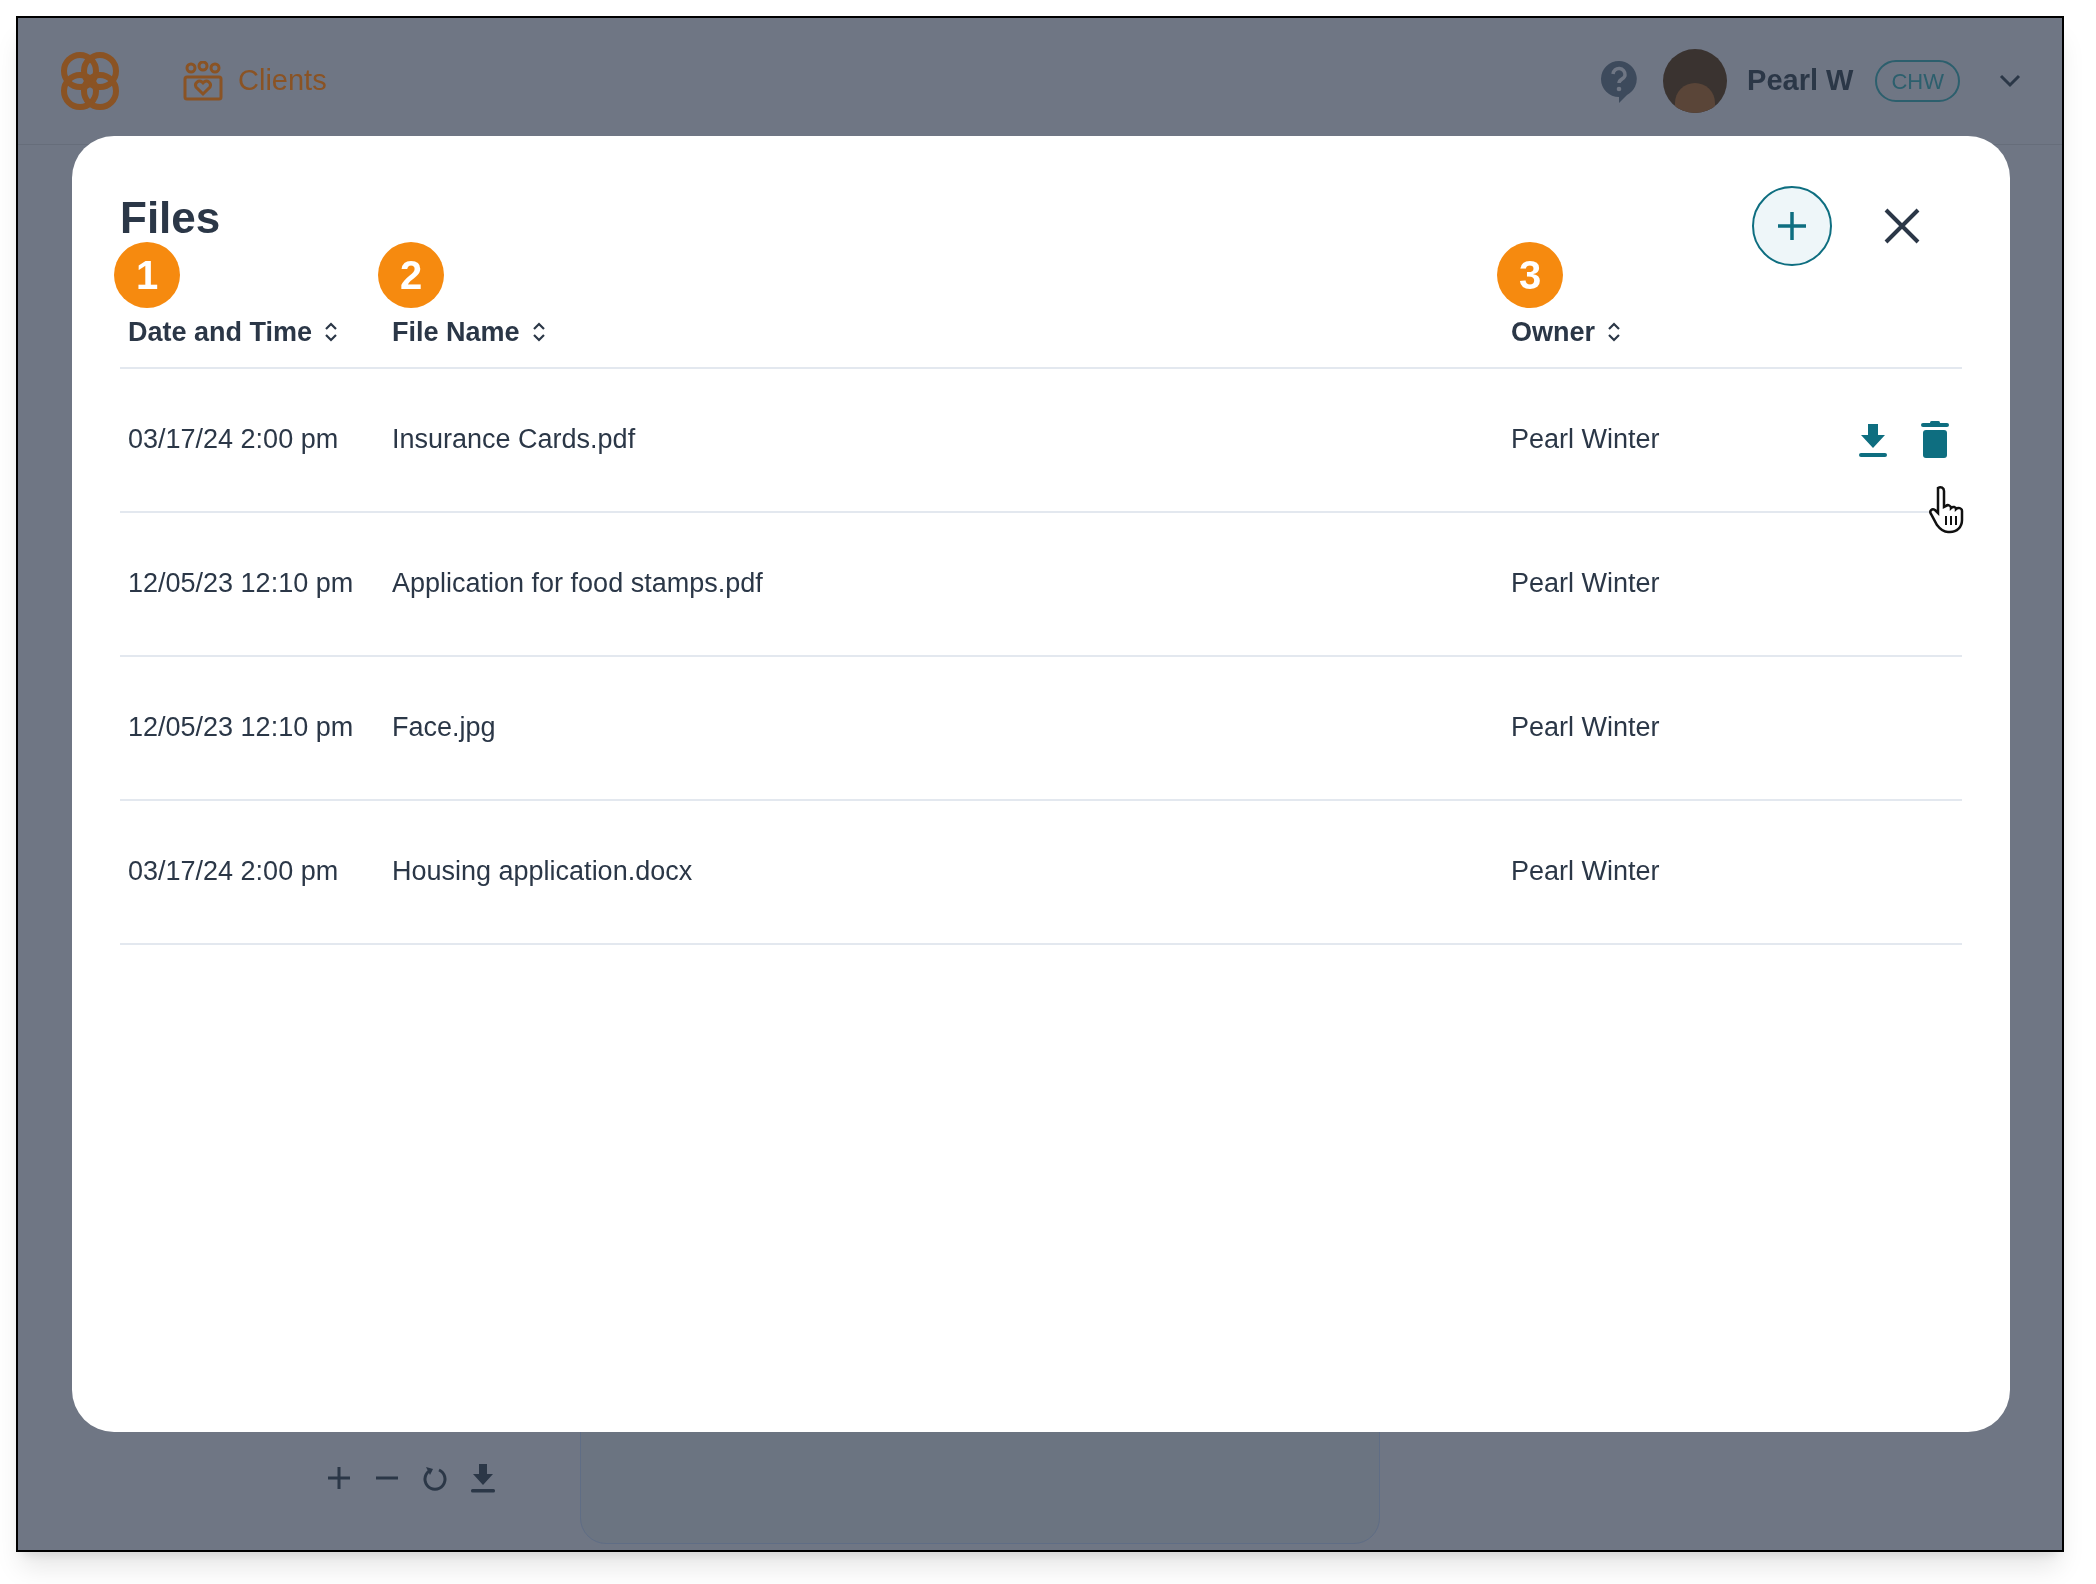 This screenshot has height=1584, width=2096. I want to click on help-icon, so click(1619, 81).